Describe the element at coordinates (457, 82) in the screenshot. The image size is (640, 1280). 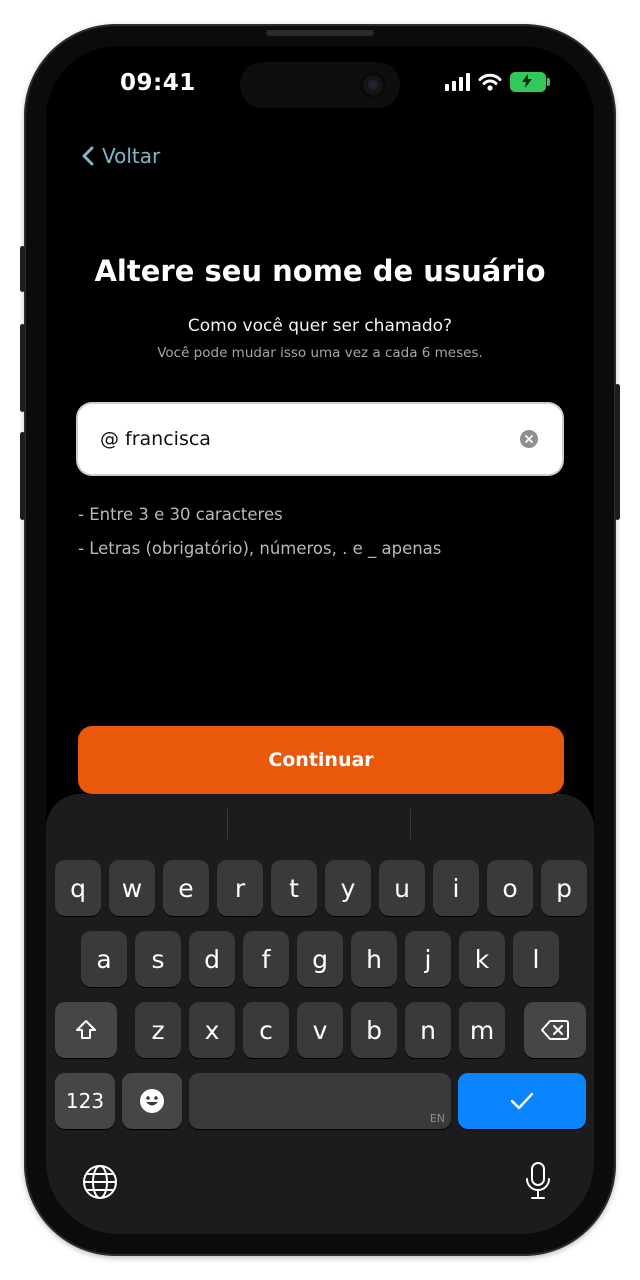
I see `signal-icon` at that location.